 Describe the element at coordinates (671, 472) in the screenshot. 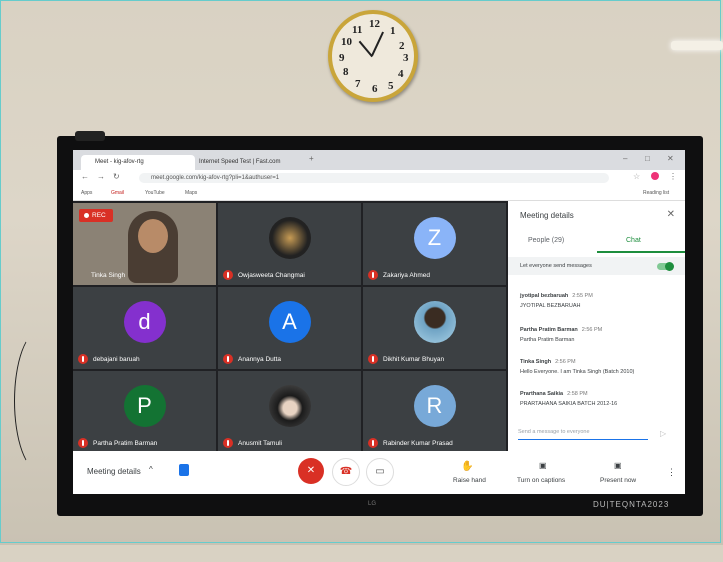

I see `more-options-icon: ⋮` at that location.